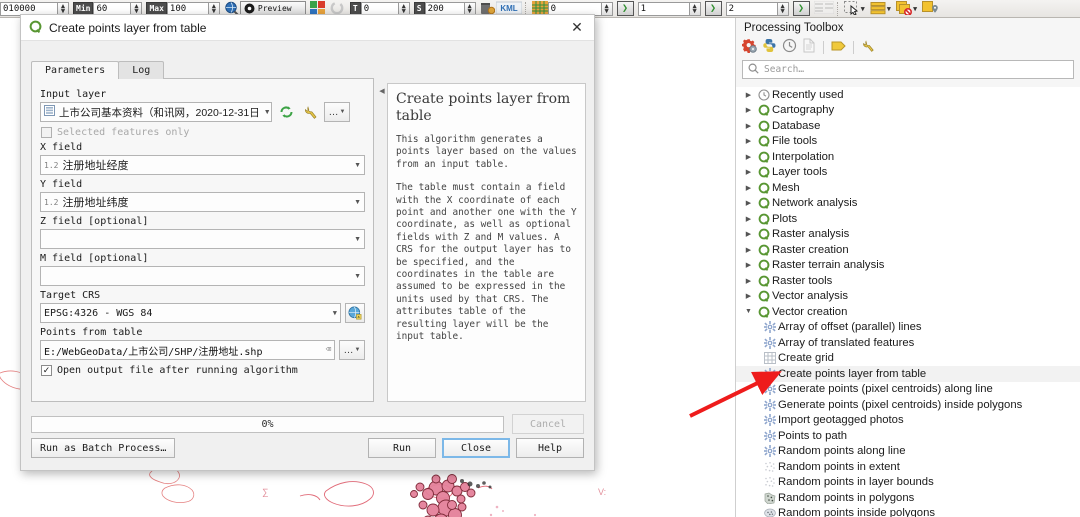  I want to click on history-clock-icon, so click(789, 47).